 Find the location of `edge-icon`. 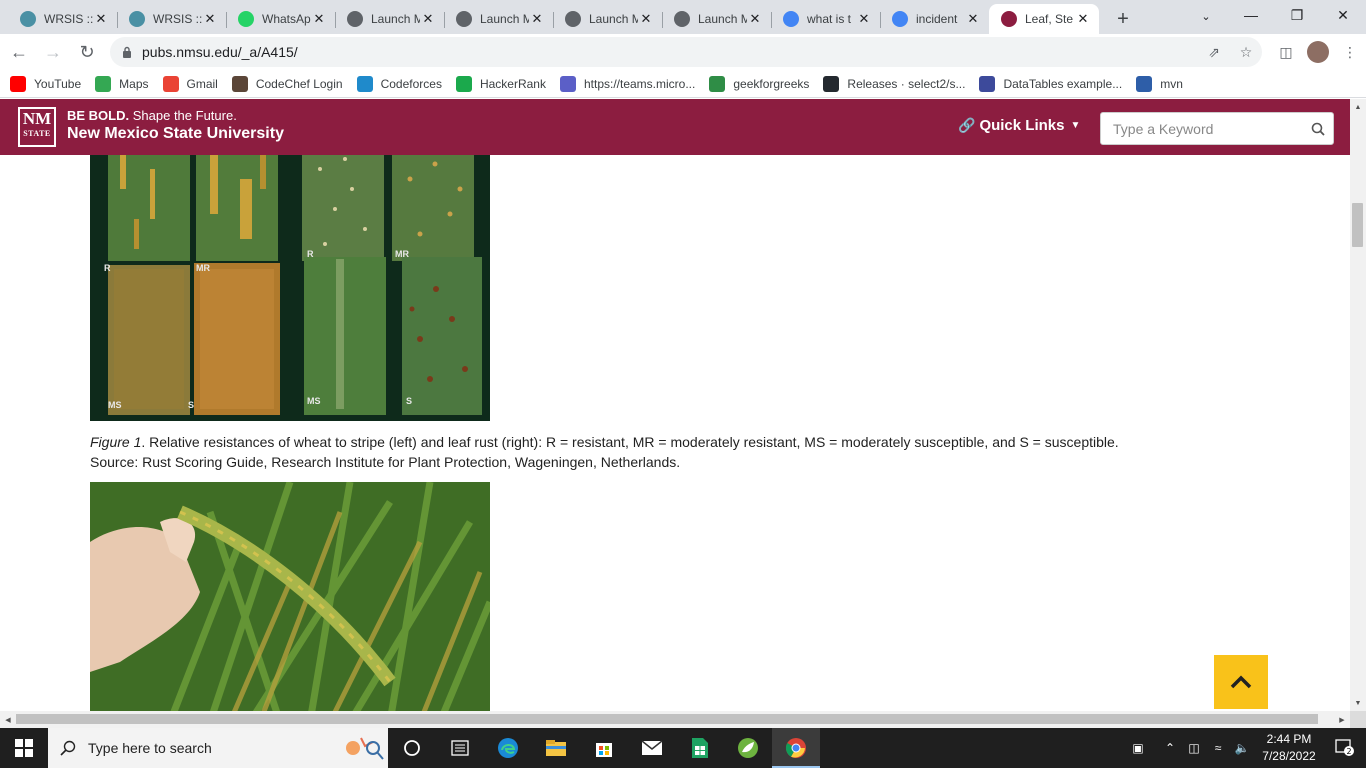

edge-icon is located at coordinates (508, 748).